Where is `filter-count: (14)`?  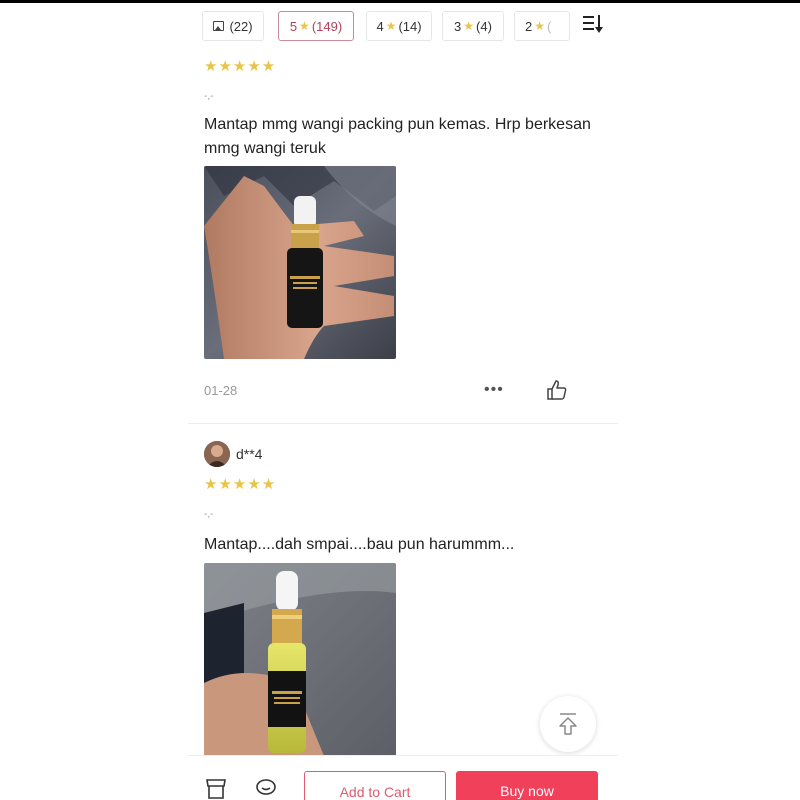
filter-count: (14) is located at coordinates (410, 26).